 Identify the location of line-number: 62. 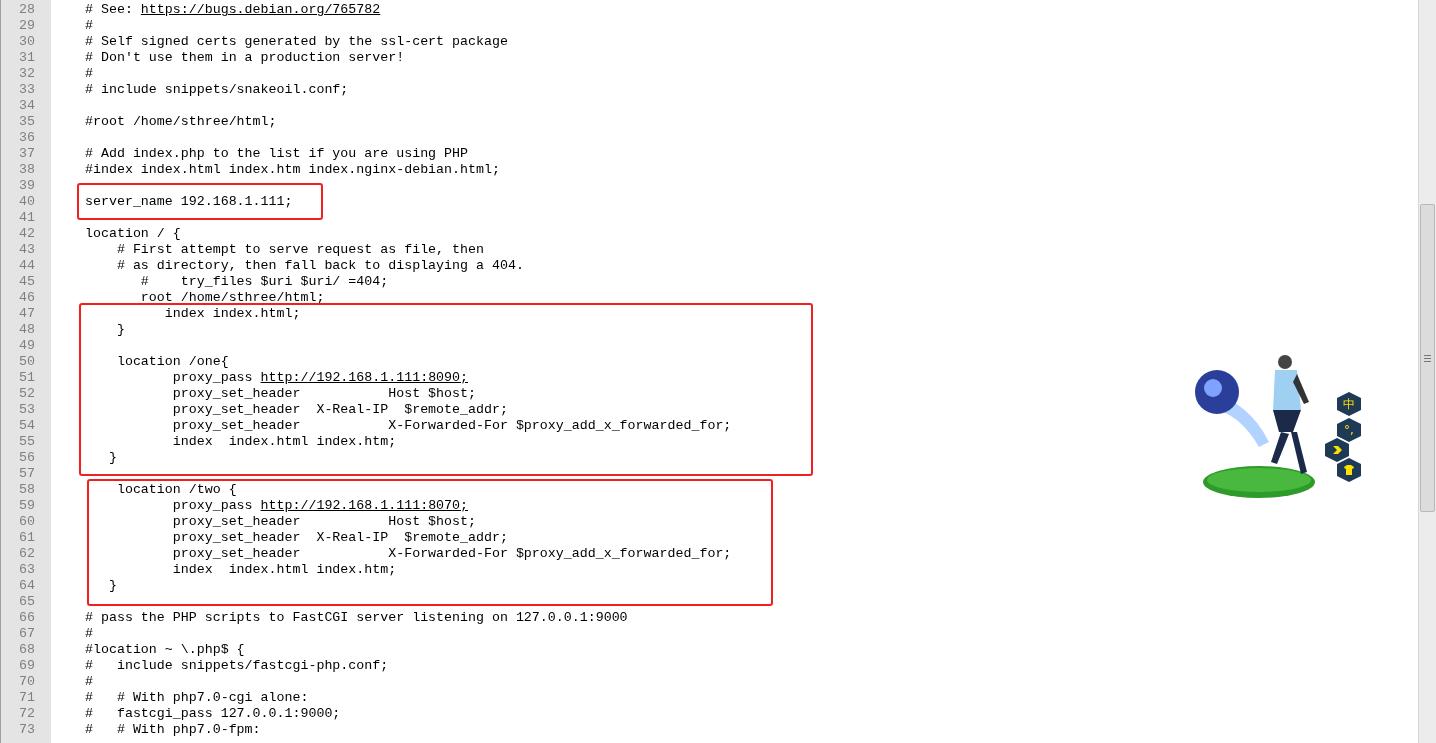
(27, 554).